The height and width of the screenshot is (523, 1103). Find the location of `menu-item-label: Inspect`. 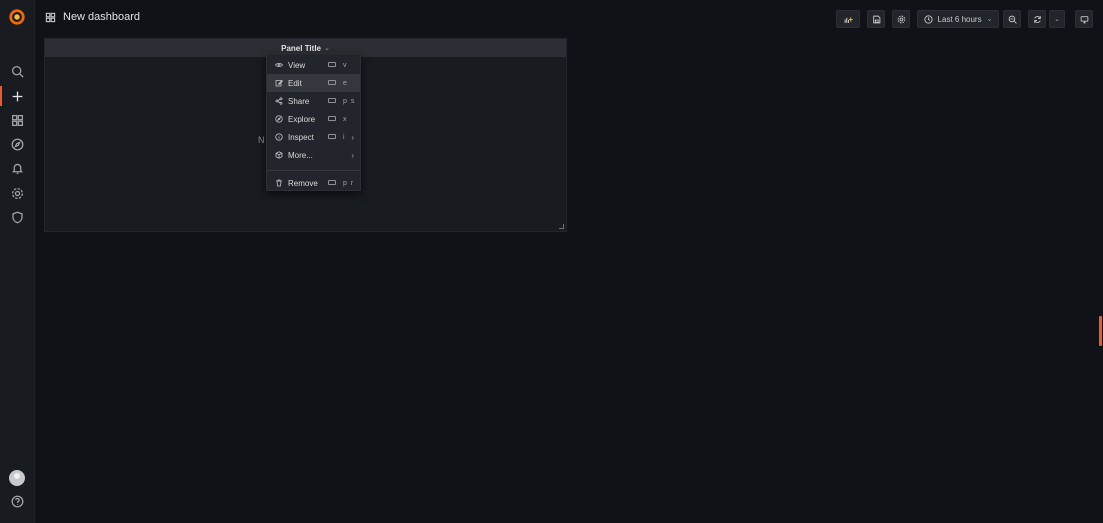

menu-item-label: Inspect is located at coordinates (301, 137).